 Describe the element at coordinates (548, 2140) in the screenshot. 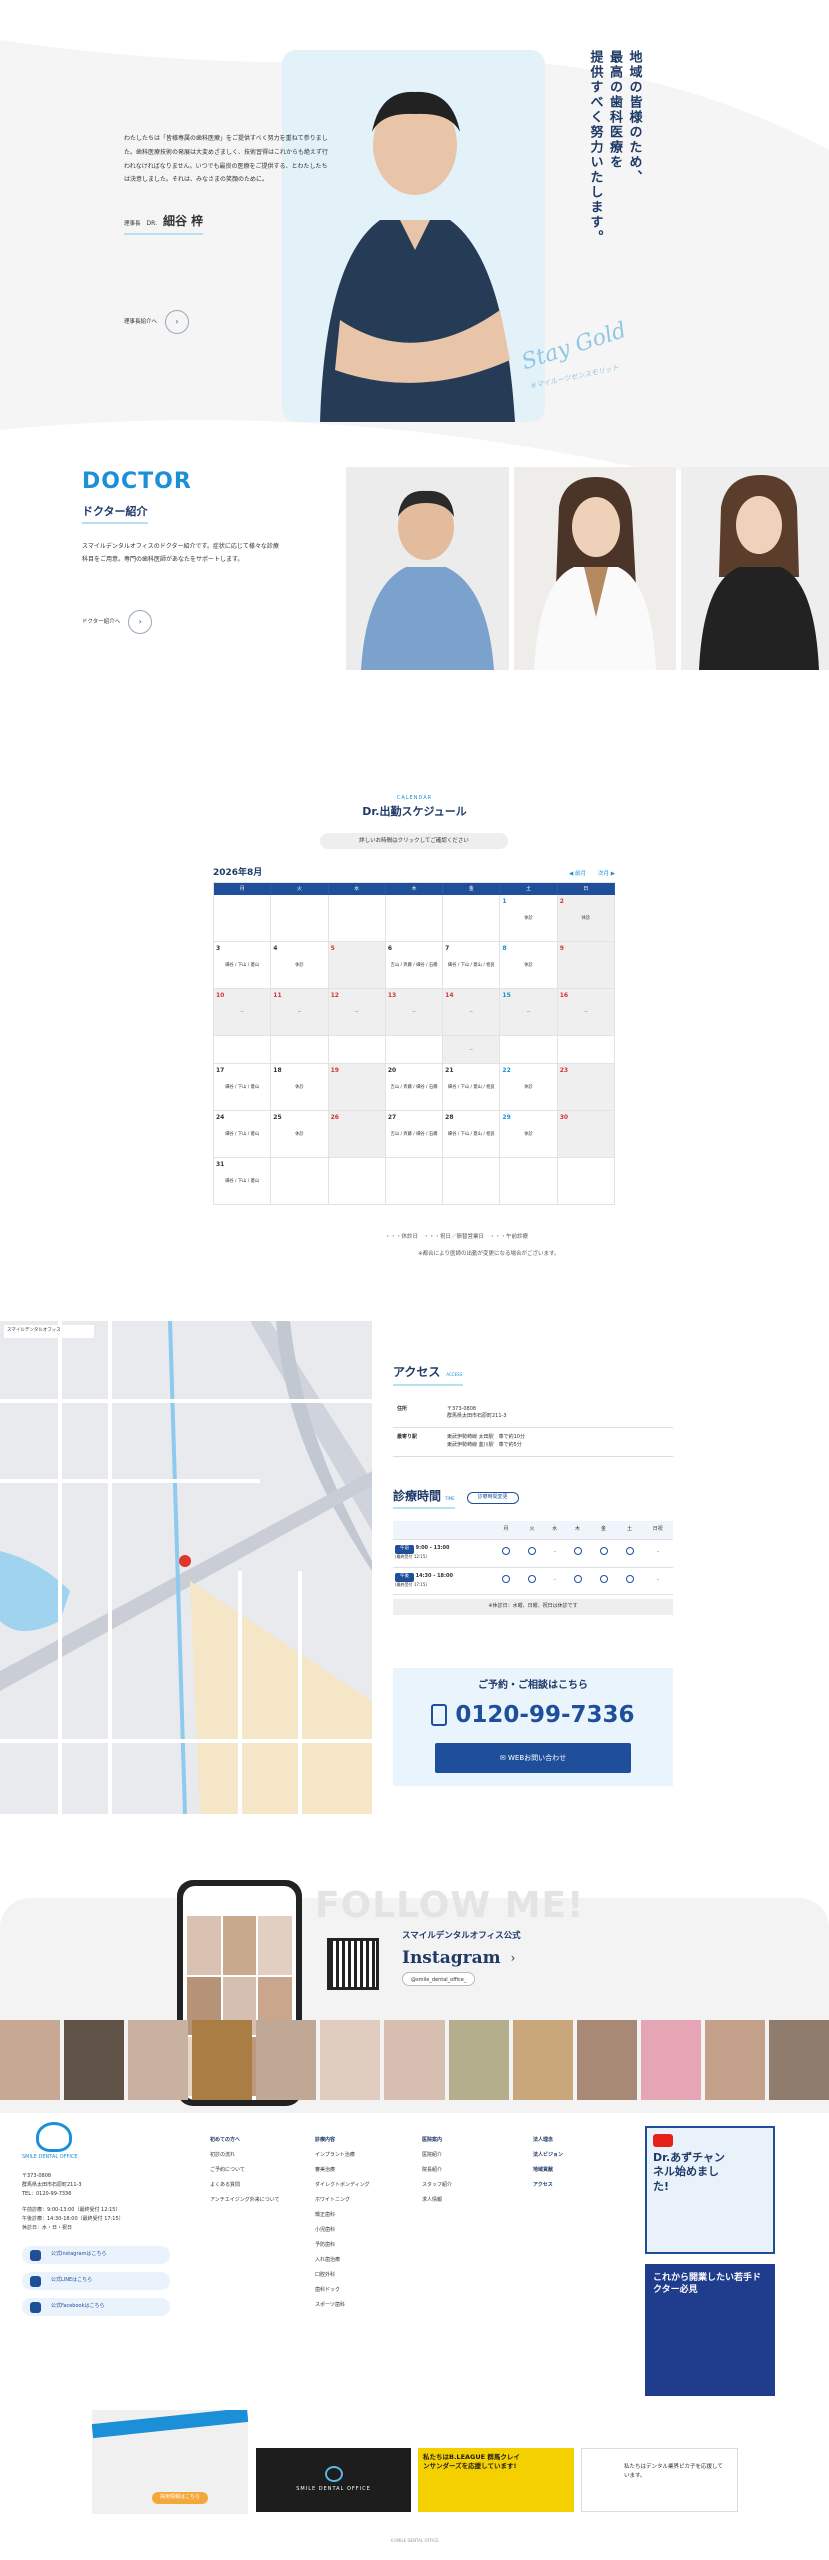

I see `footer-link: 法人理念` at that location.